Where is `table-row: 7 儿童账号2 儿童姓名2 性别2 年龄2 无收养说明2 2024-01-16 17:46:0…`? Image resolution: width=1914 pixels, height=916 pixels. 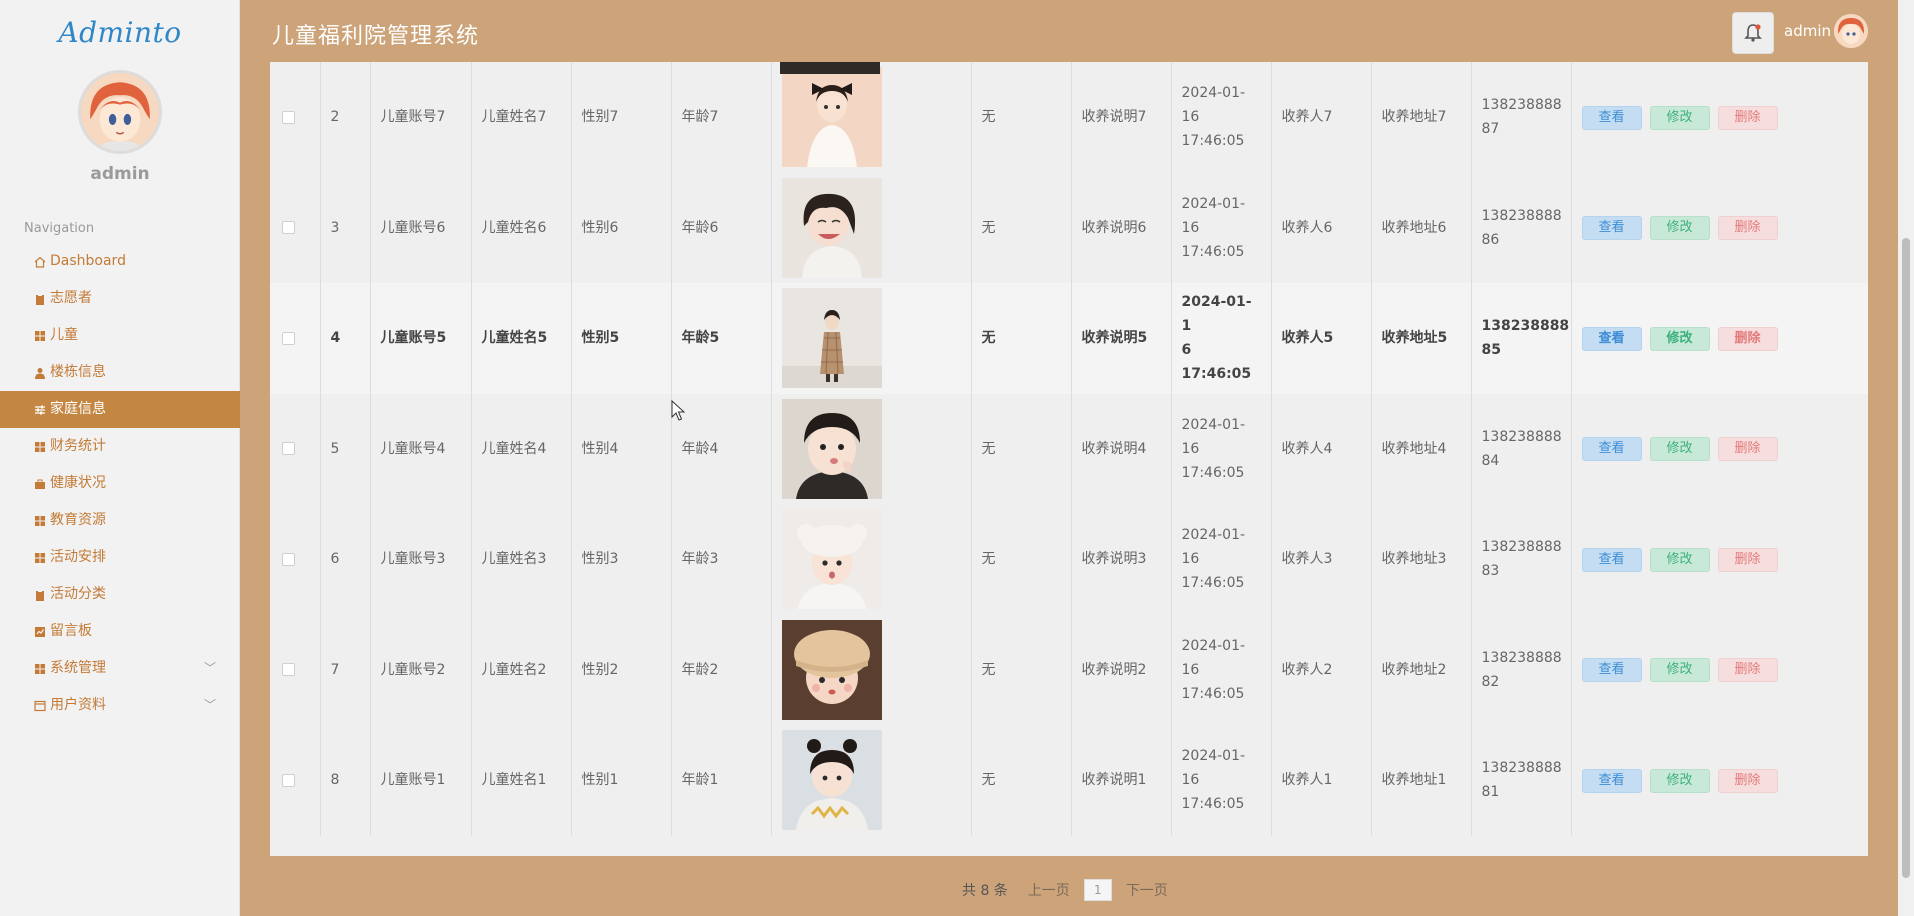
table-row: 7 儿童账号2 儿童姓名2 性别2 年龄2 无收养说明2 2024-01-16 17:46:0… is located at coordinates (1069, 670).